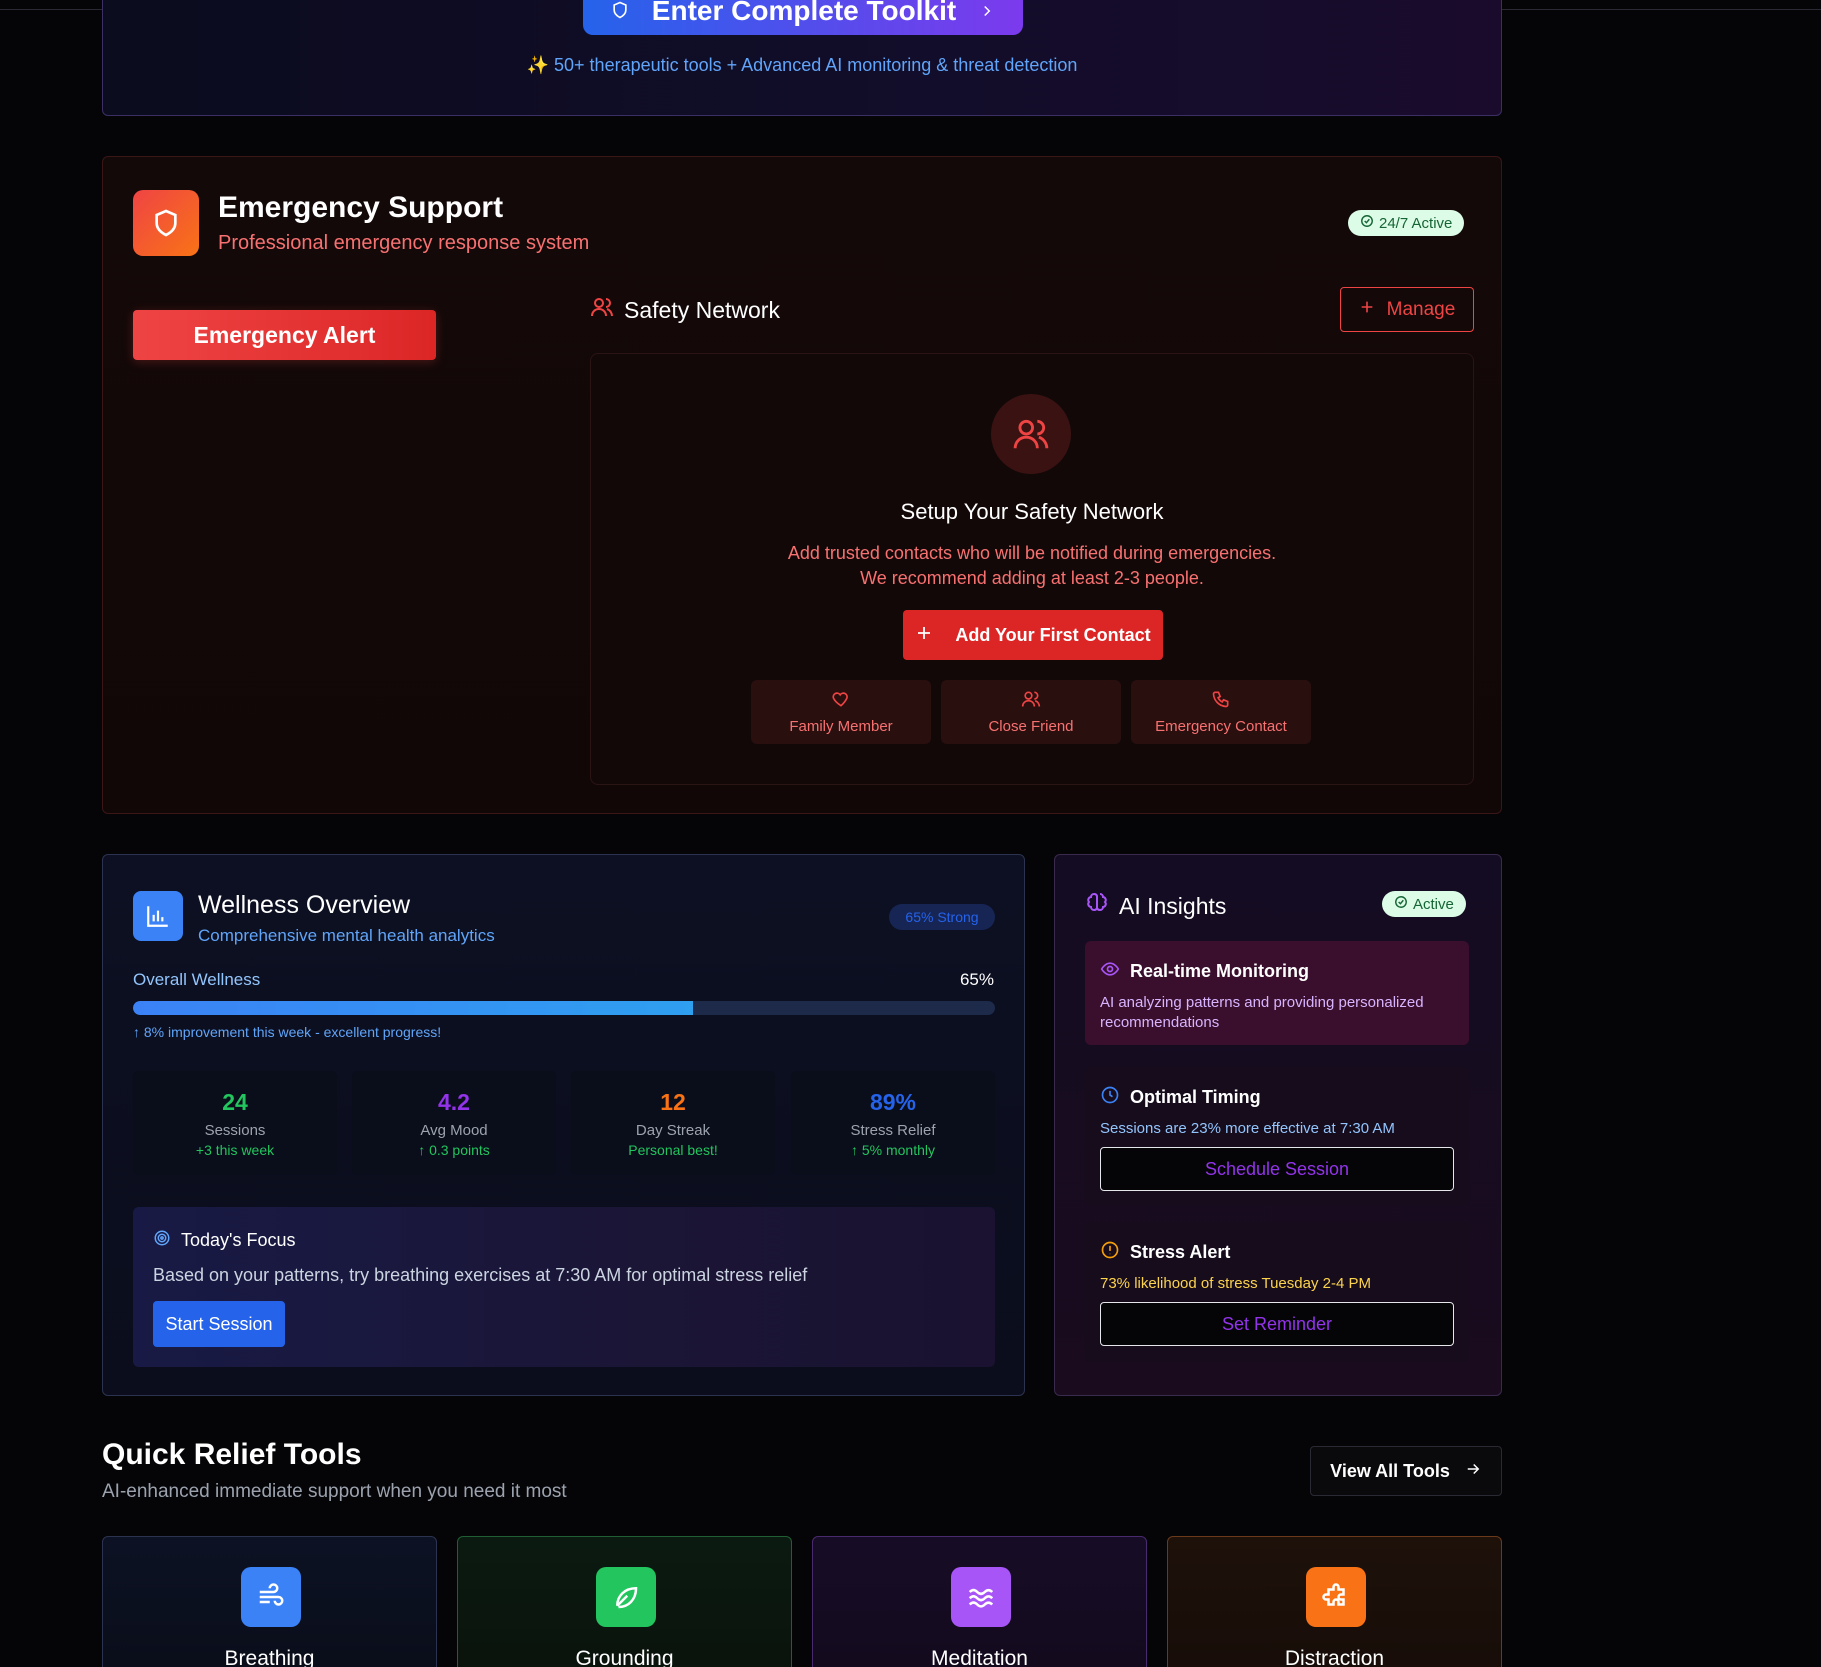  I want to click on todays-focus-title: Today's Focus, so click(238, 1240).